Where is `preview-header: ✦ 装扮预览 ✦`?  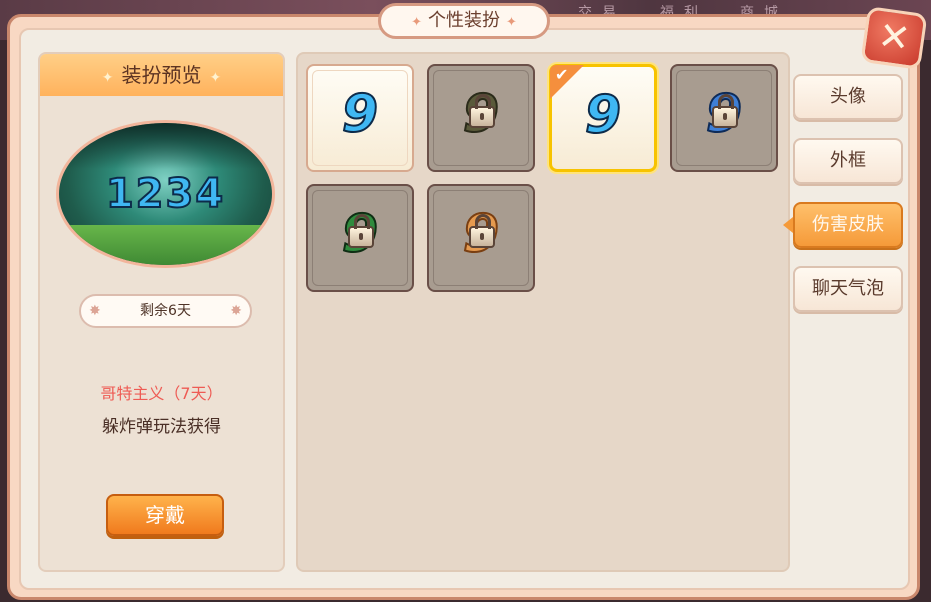 preview-header: ✦ 装扮预览 ✦ is located at coordinates (161, 75).